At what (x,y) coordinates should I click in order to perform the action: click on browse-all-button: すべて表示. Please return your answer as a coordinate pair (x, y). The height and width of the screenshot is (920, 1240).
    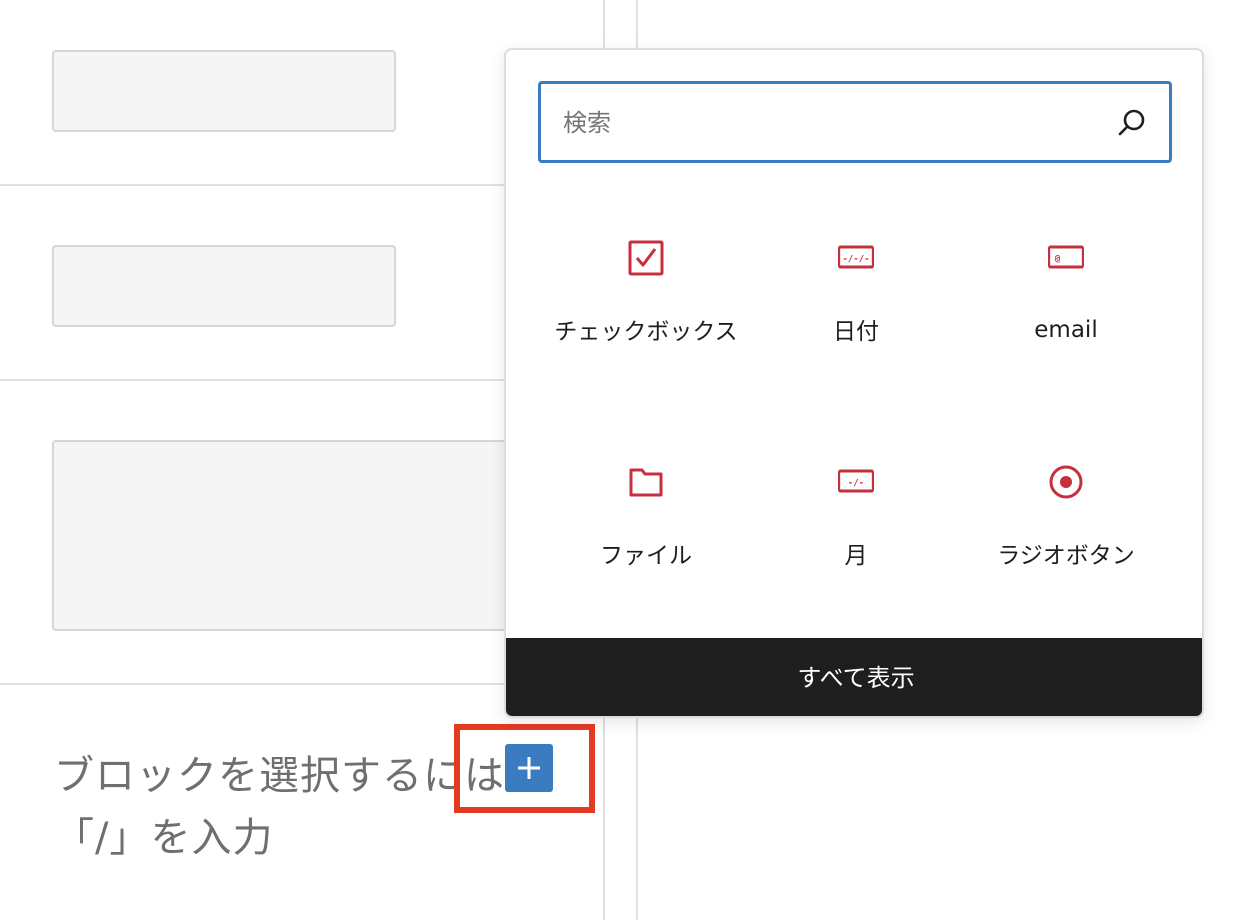
    Looking at the image, I should click on (854, 677).